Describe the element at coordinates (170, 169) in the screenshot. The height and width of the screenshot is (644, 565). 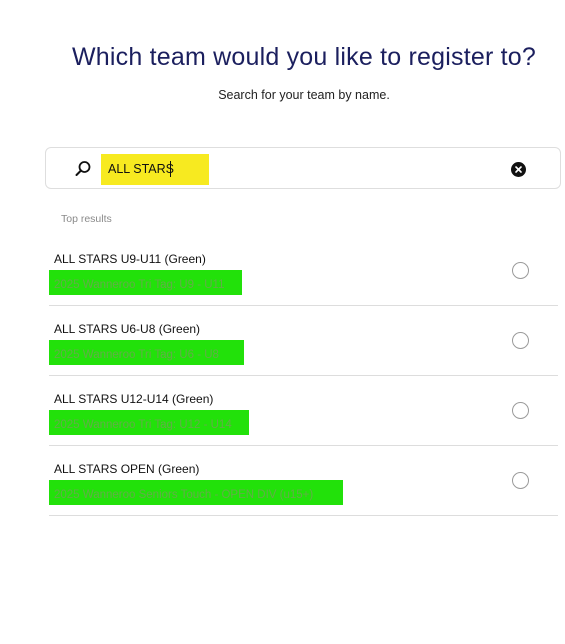
I see `text-caret` at that location.